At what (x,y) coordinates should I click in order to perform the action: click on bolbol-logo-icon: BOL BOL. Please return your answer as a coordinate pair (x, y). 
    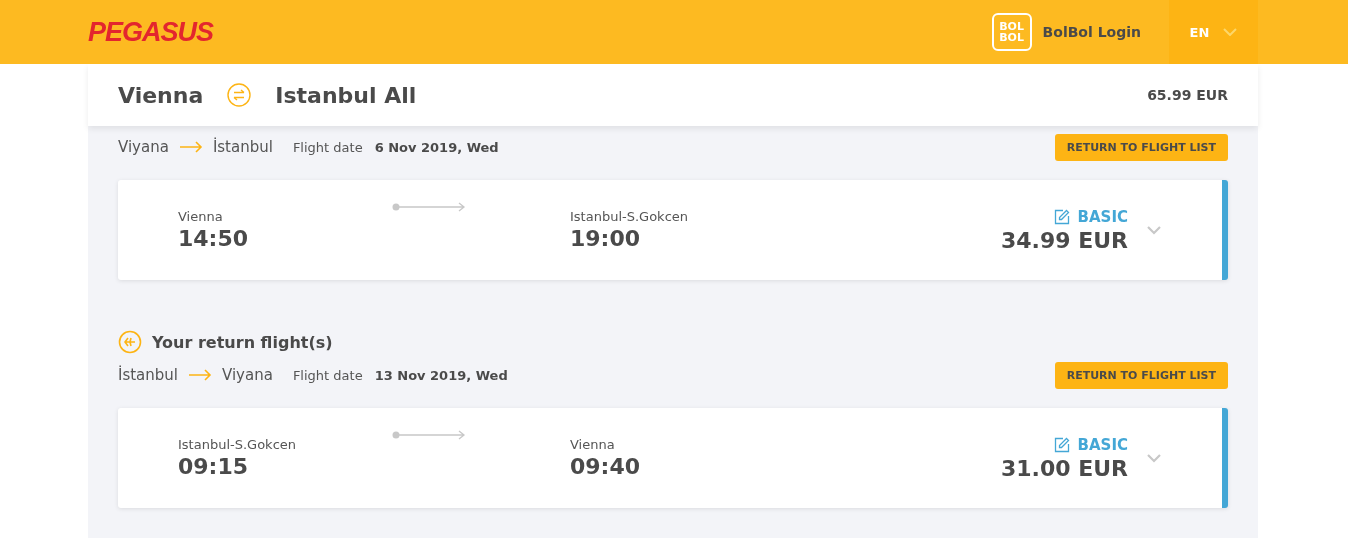
    Looking at the image, I should click on (1011, 32).